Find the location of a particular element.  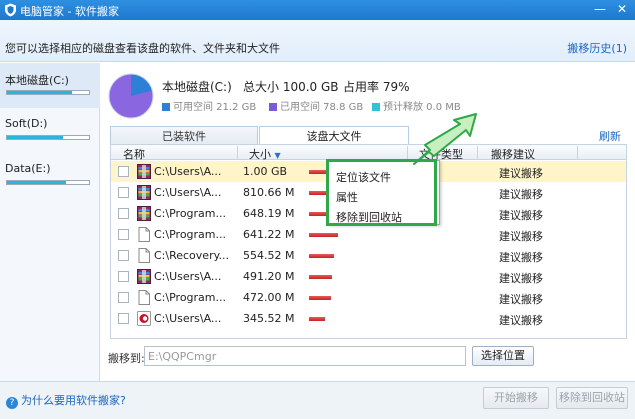

available-space: 可用空间 21.2 GB is located at coordinates (215, 107).